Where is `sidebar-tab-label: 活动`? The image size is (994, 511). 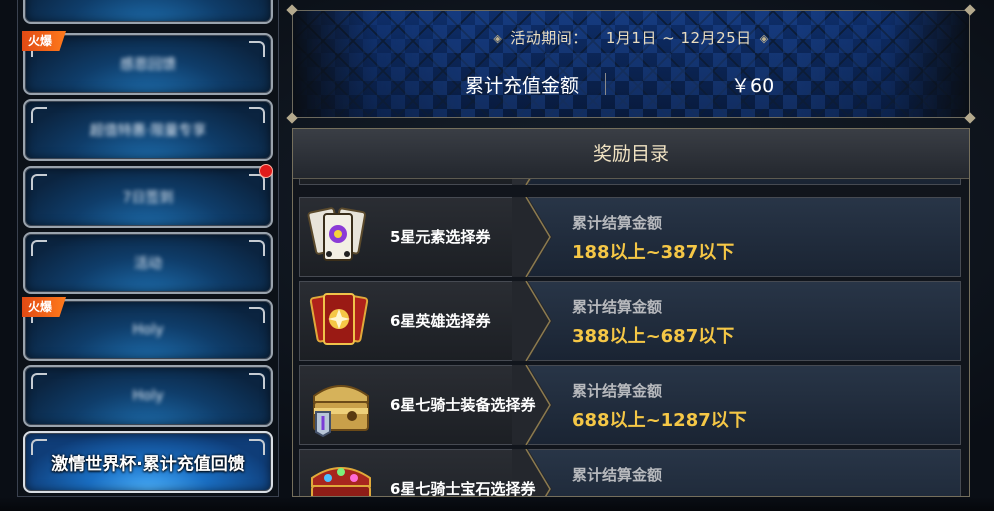 sidebar-tab-label: 活动 is located at coordinates (148, 264).